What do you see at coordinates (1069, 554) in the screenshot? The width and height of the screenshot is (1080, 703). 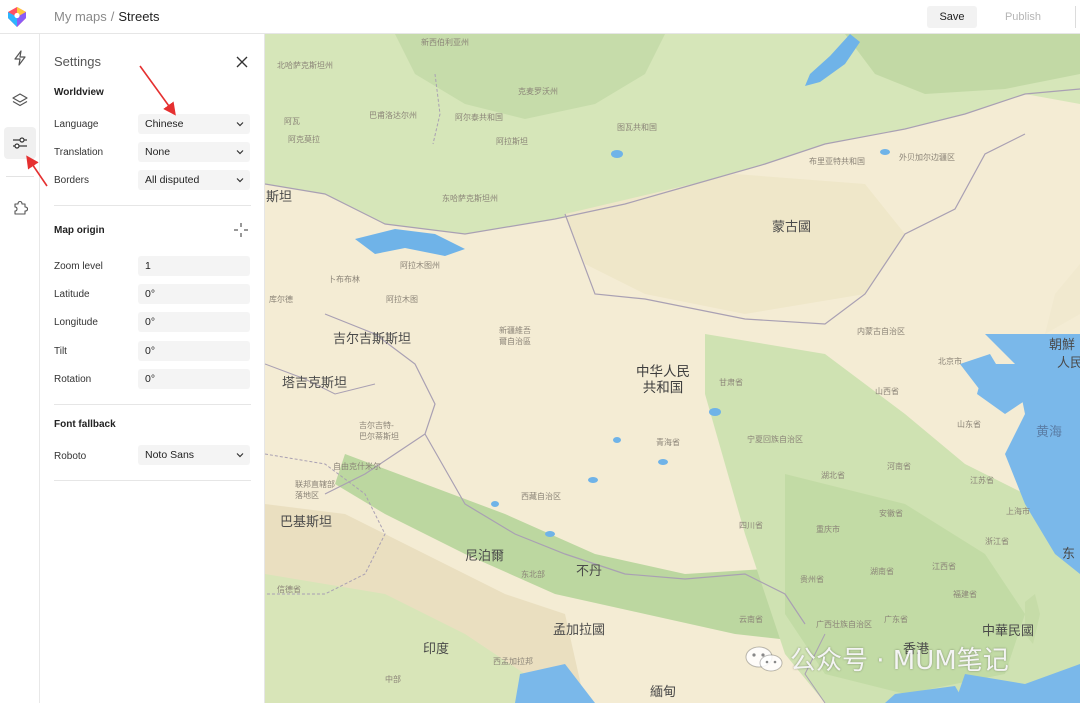 I see `map-label: 东` at bounding box center [1069, 554].